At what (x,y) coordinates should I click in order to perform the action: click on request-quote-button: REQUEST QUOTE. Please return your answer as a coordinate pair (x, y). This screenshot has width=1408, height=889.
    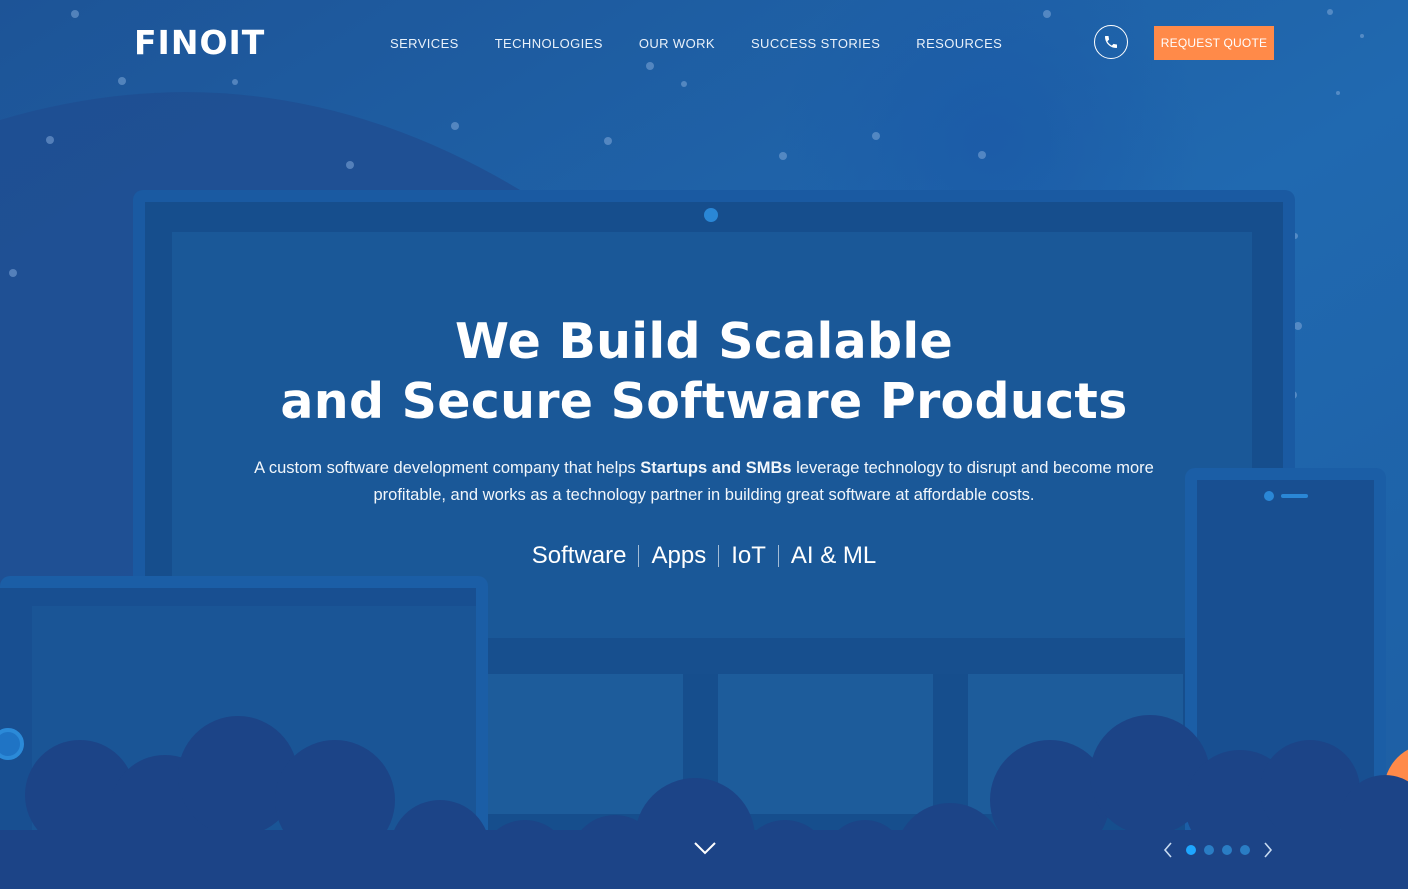
    Looking at the image, I should click on (1214, 43).